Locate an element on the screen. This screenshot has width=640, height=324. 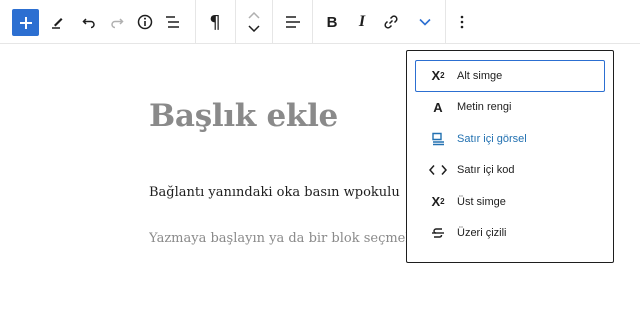
menu-item-subscript: X2 Alt simge is located at coordinates (510, 76).